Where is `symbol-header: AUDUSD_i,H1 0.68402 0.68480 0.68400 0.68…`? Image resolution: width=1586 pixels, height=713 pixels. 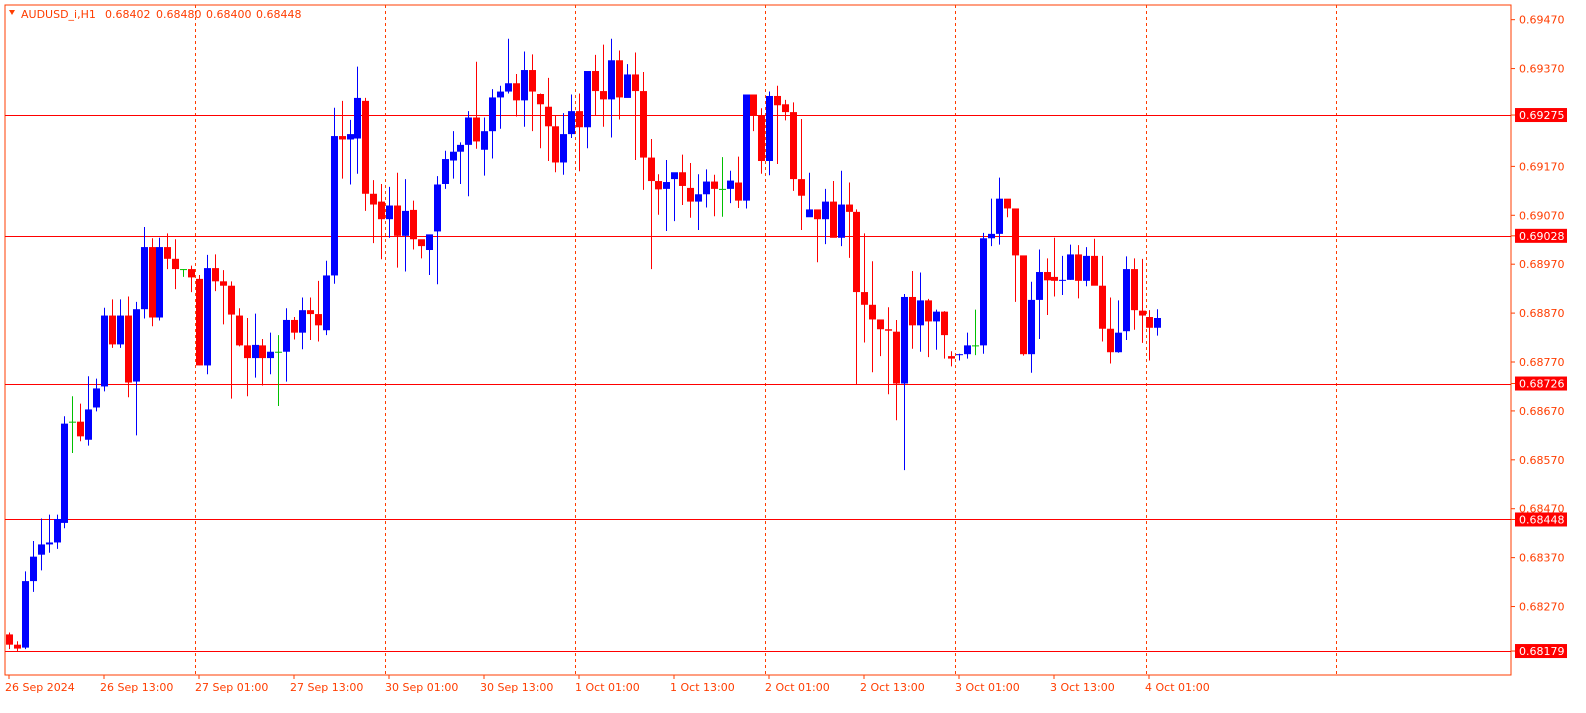
symbol-header: AUDUSD_i,H1 0.68402 0.68480 0.68400 0.68… is located at coordinates (155, 14).